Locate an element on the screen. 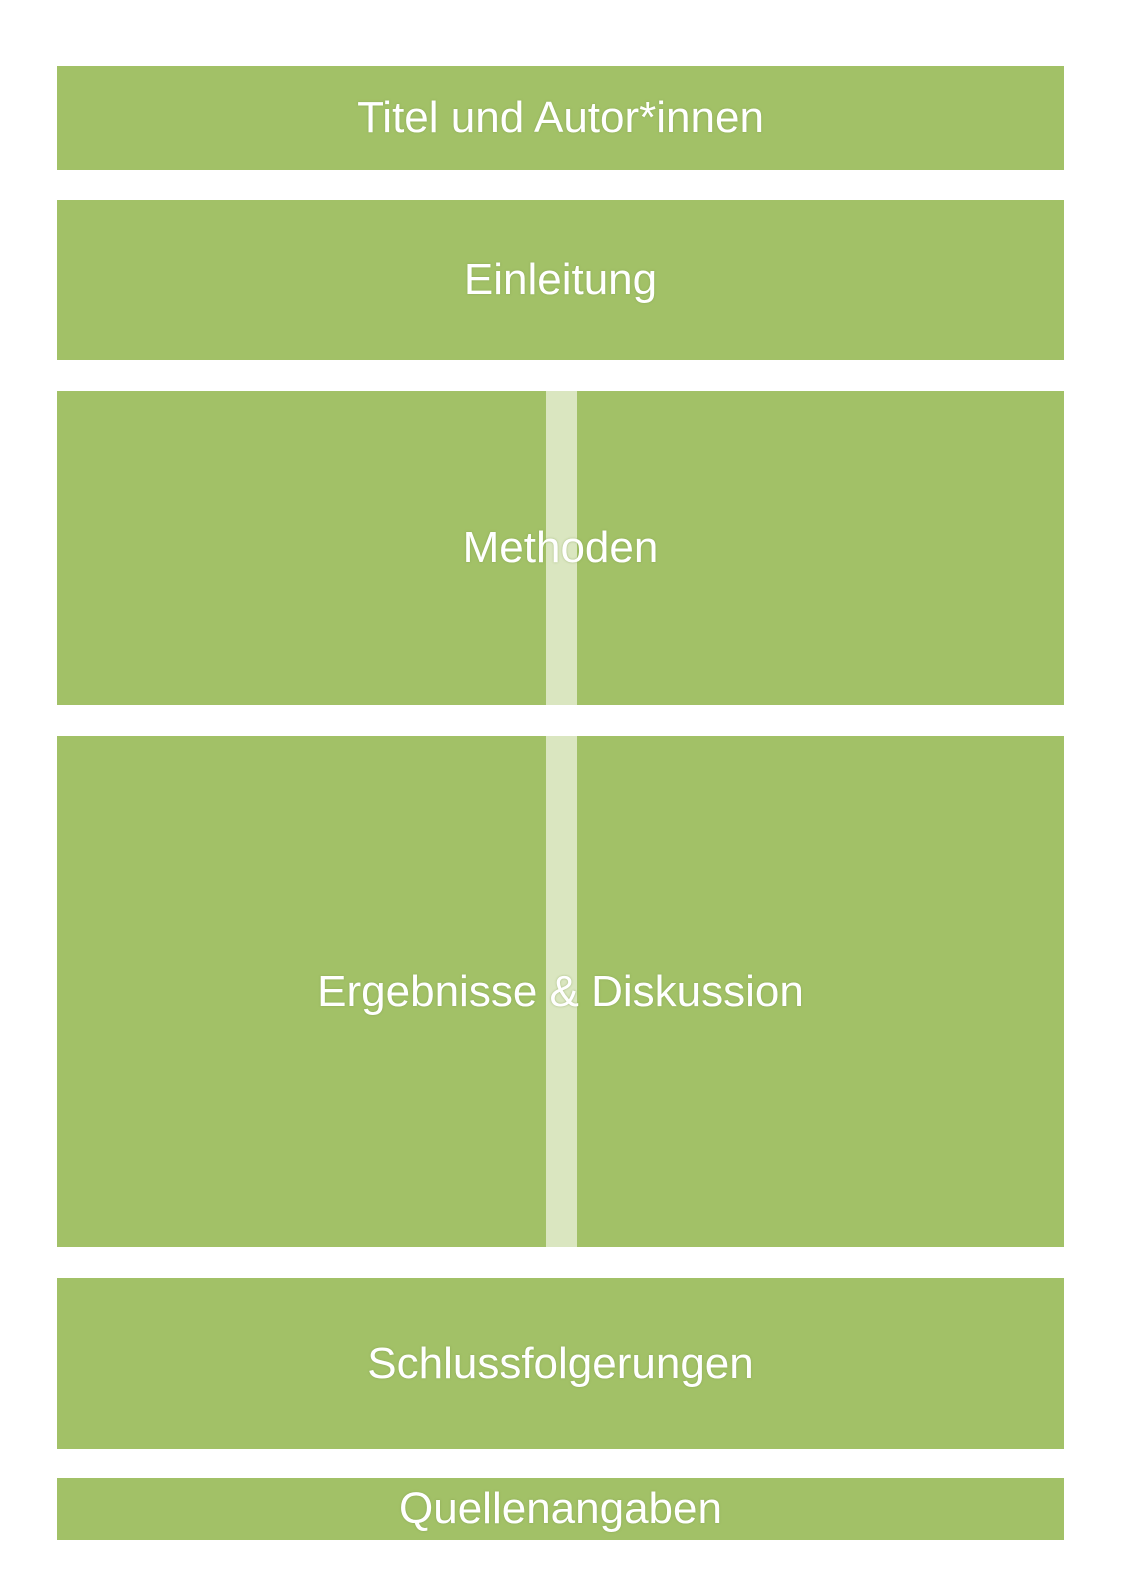 The image size is (1124, 1592). section-title-authors: Titel und Autor*innen is located at coordinates (560, 118).